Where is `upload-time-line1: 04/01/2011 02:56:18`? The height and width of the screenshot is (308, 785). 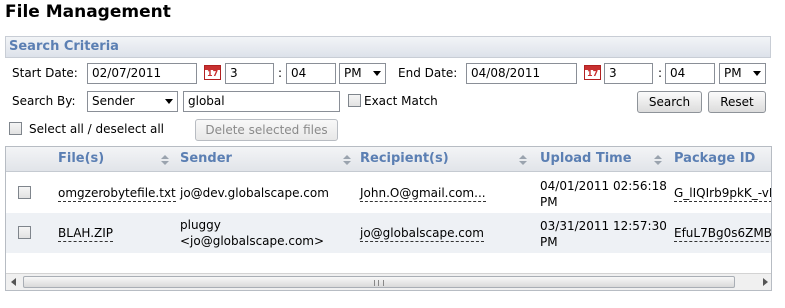 upload-time-line1: 04/01/2011 02:56:18 is located at coordinates (603, 186).